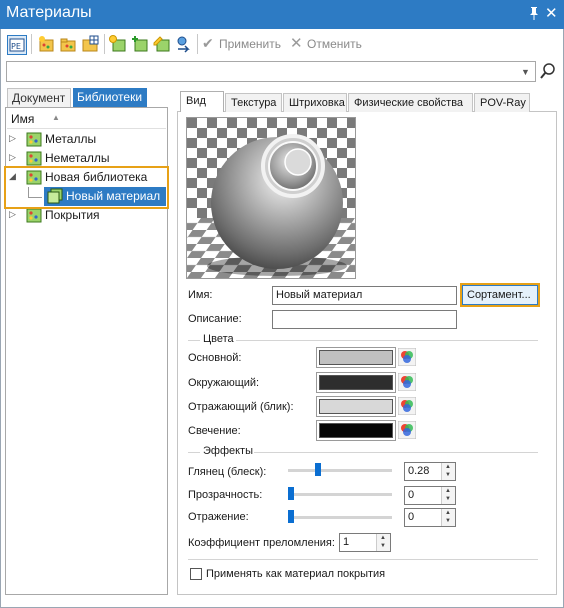 The height and width of the screenshot is (608, 564). Describe the element at coordinates (77, 158) in the screenshot. I see `tree-item-label: Неметаллы` at that location.